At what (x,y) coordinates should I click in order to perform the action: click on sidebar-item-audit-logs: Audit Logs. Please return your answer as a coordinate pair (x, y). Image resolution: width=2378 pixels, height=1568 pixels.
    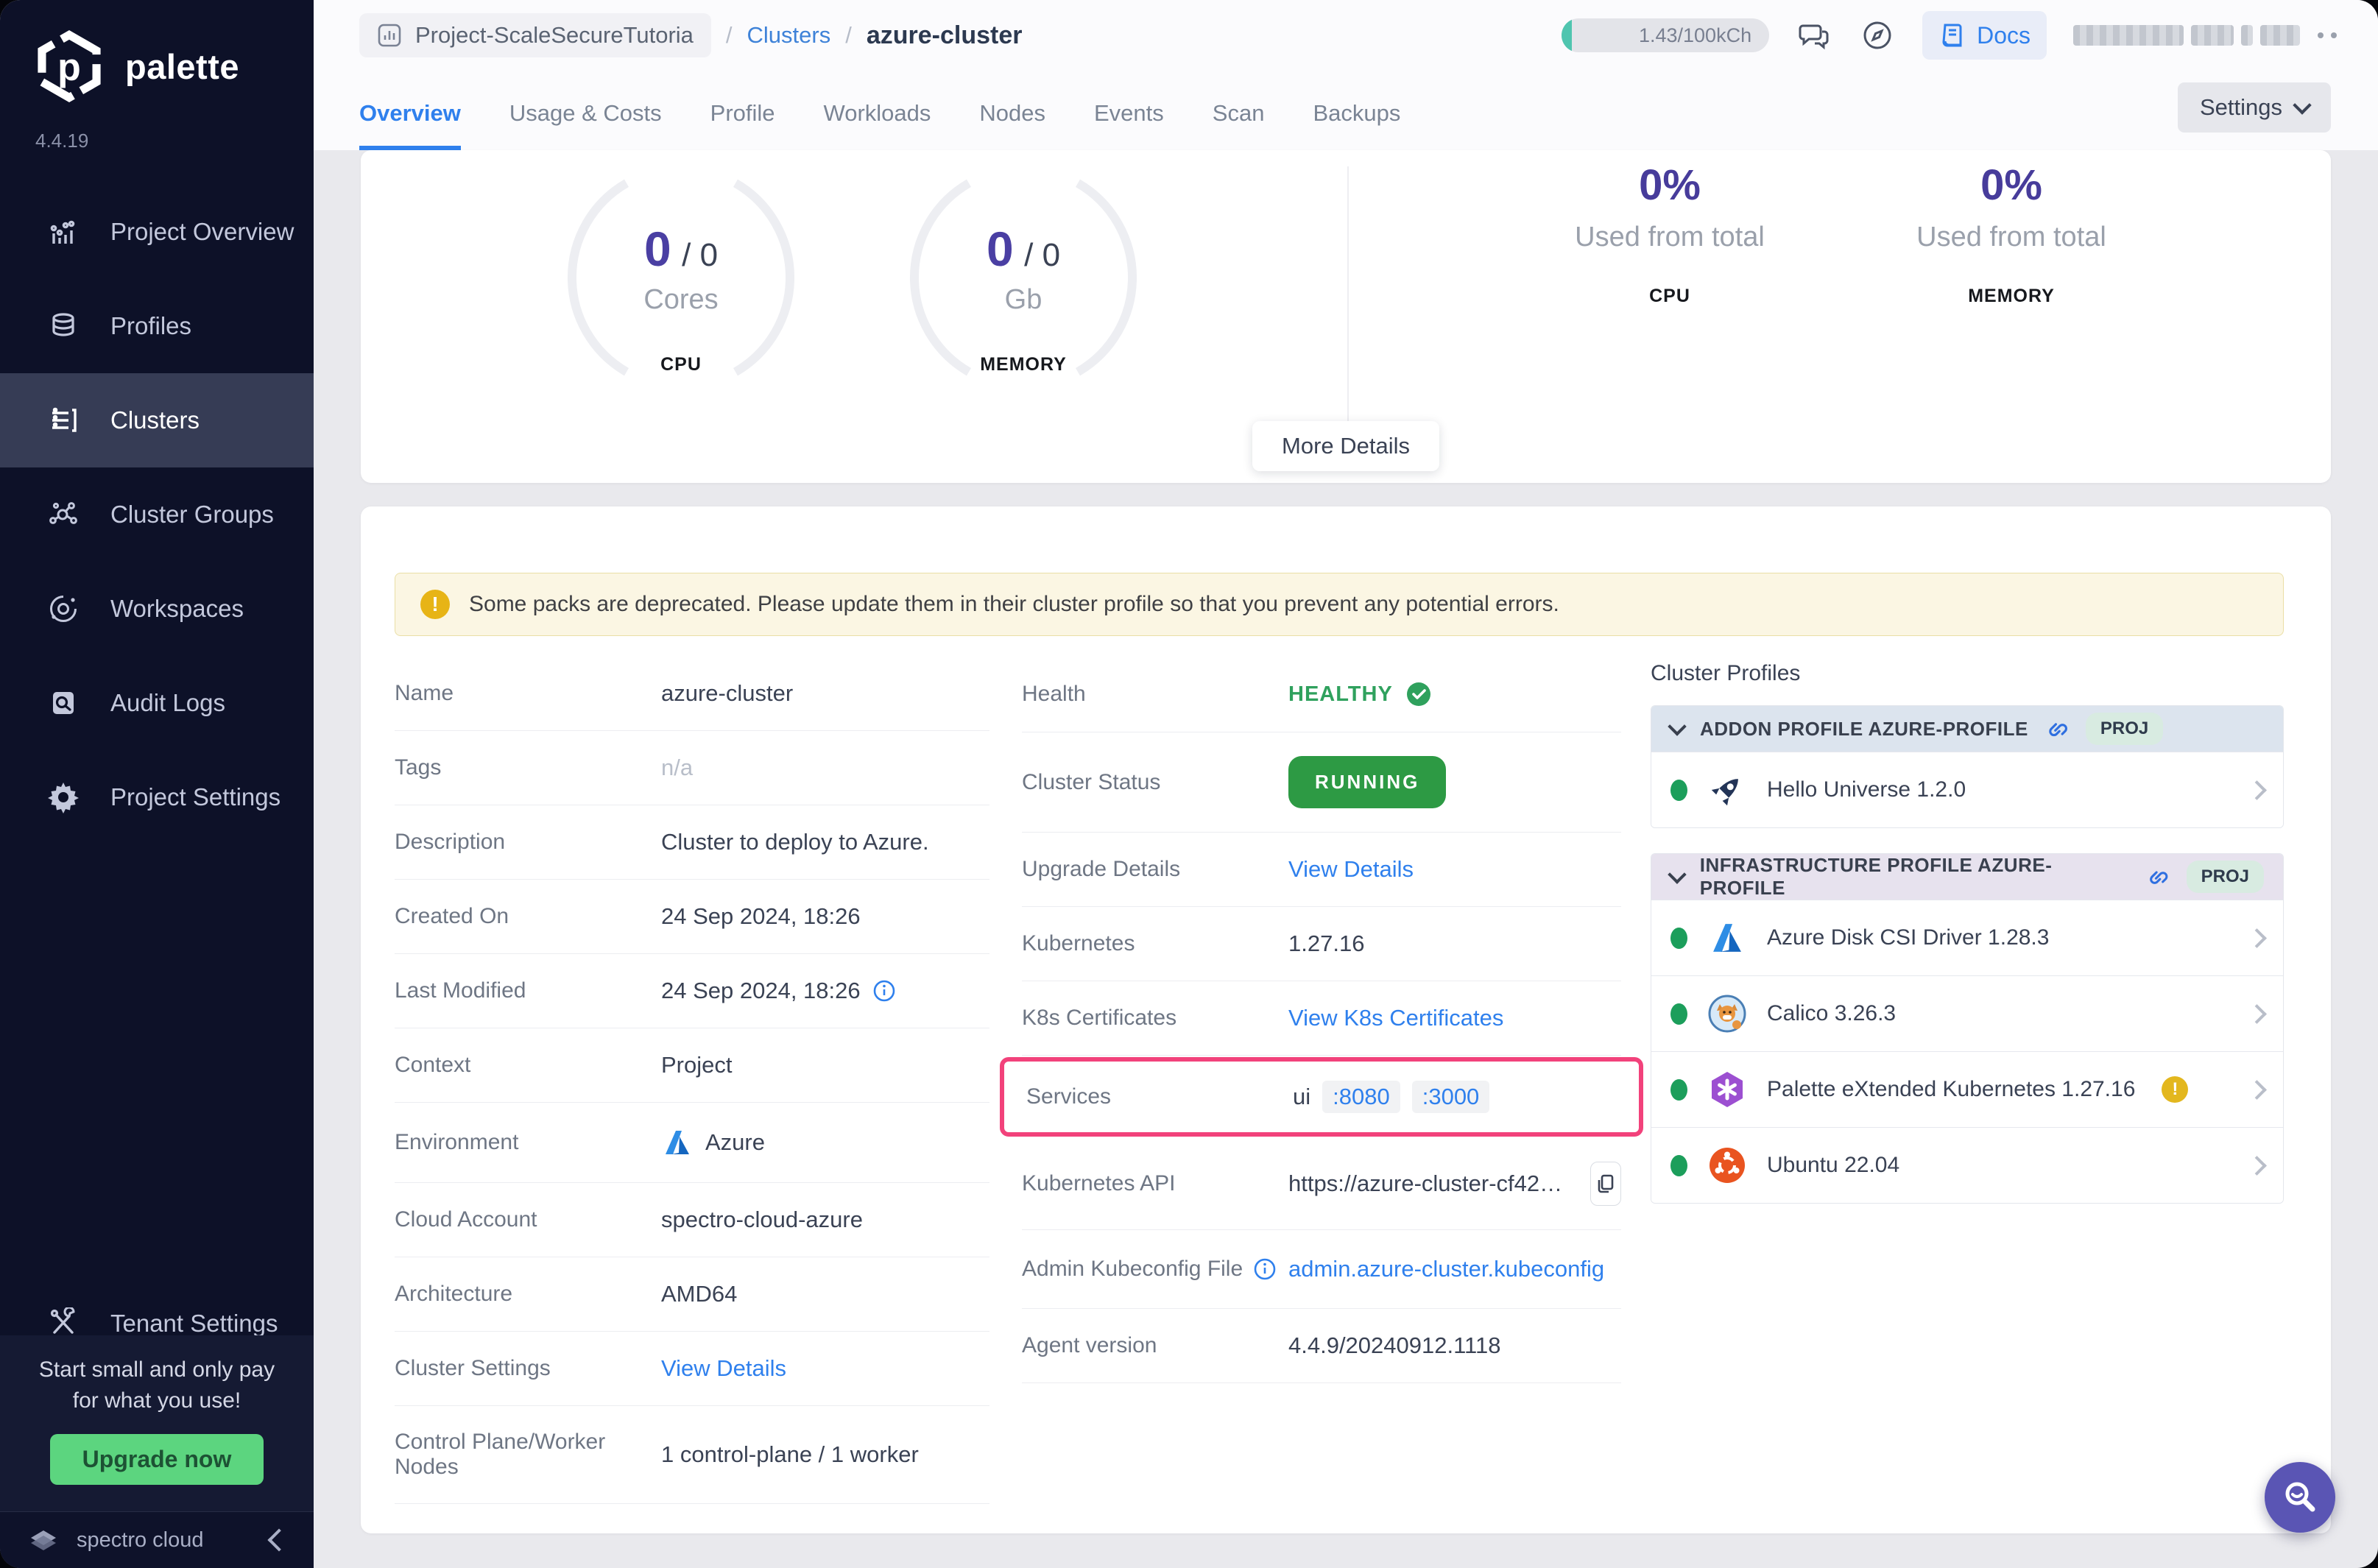
    Looking at the image, I should click on (157, 703).